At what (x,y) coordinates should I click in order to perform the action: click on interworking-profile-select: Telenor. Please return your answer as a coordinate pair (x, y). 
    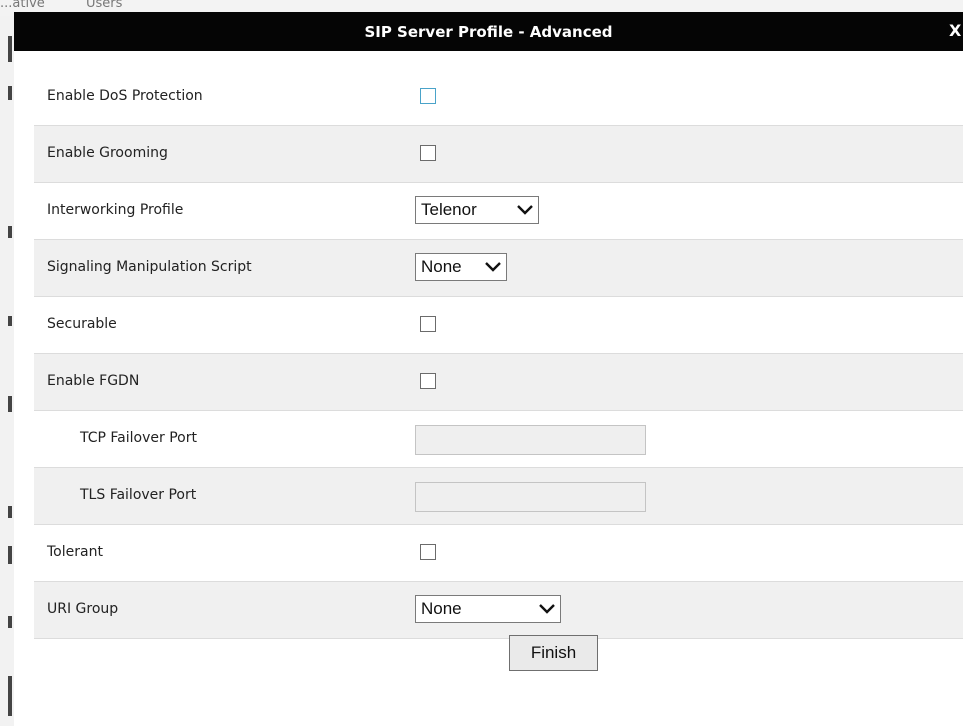
    Looking at the image, I should click on (477, 210).